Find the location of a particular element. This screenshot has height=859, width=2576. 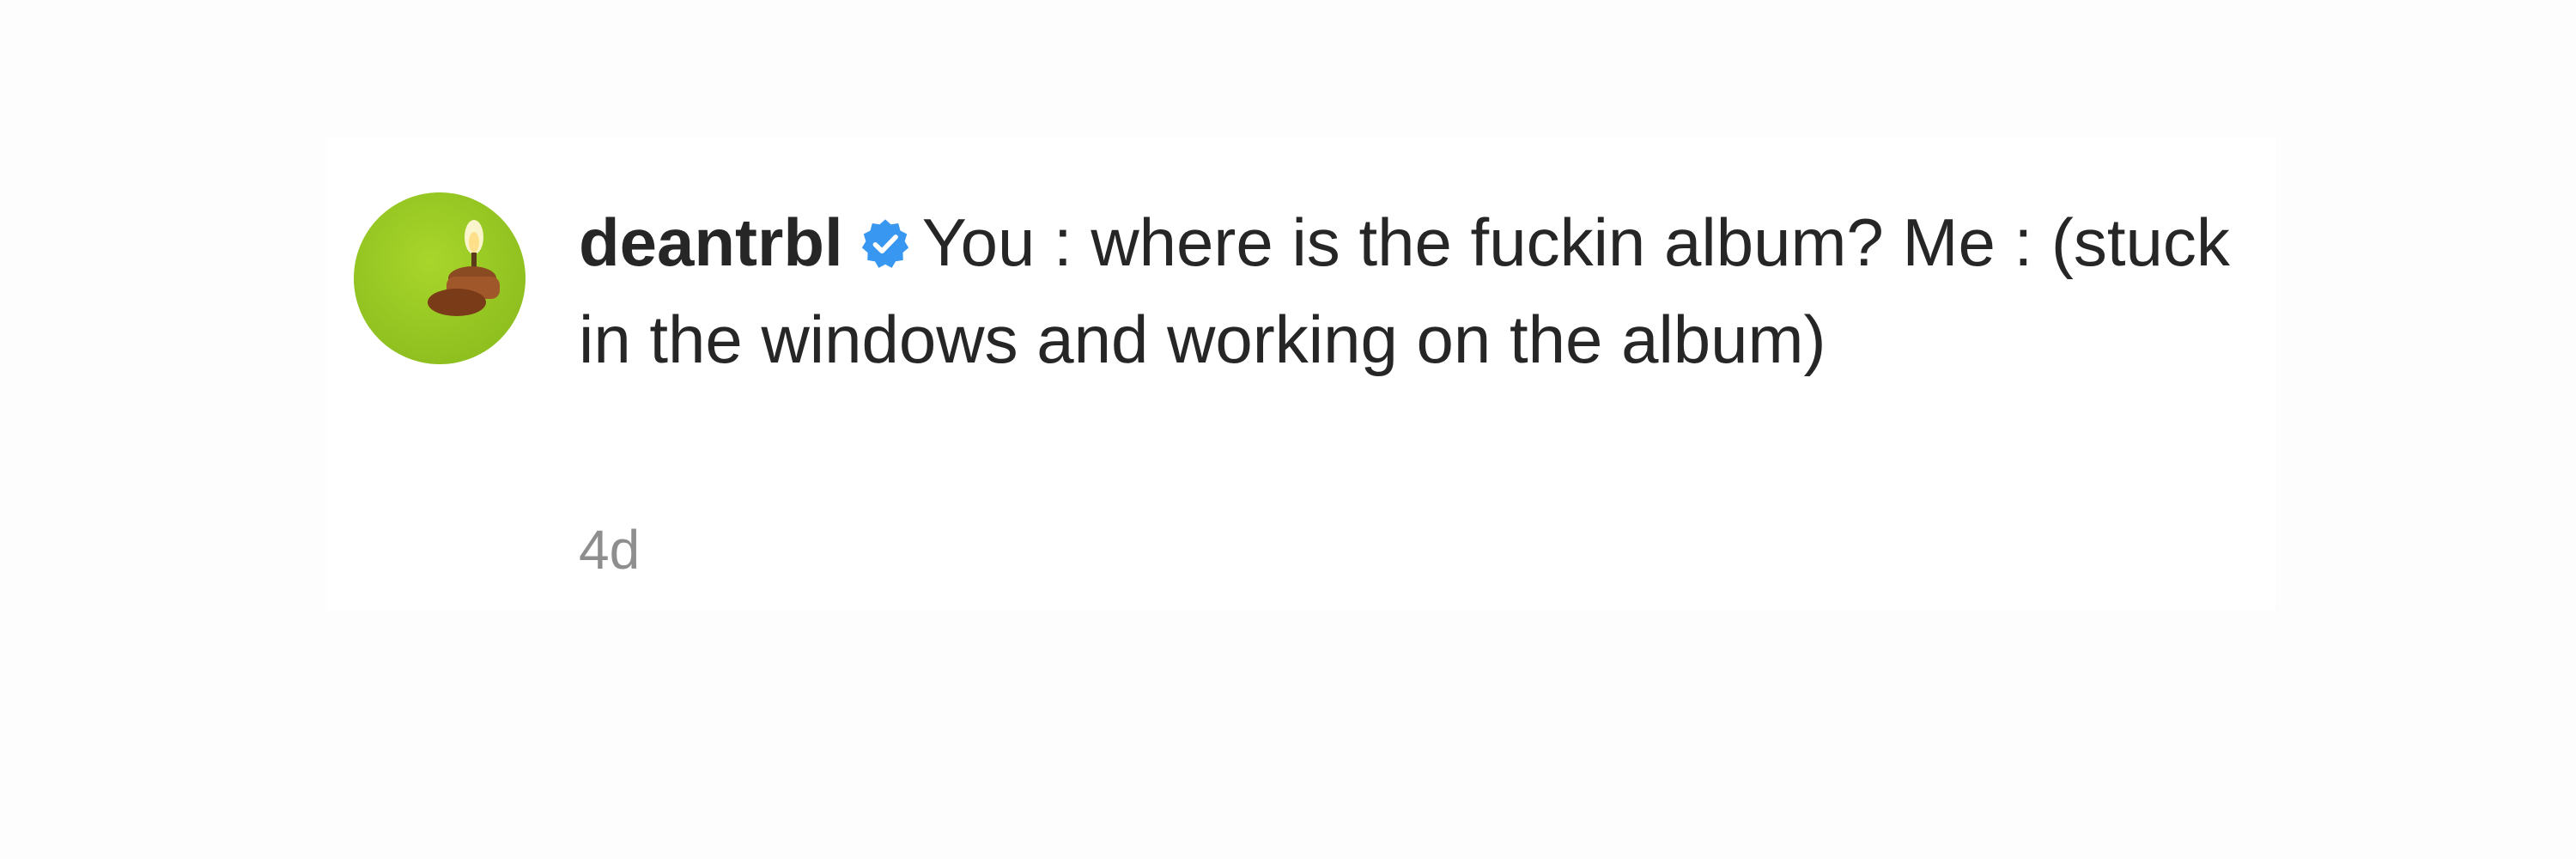

avatar is located at coordinates (440, 278).